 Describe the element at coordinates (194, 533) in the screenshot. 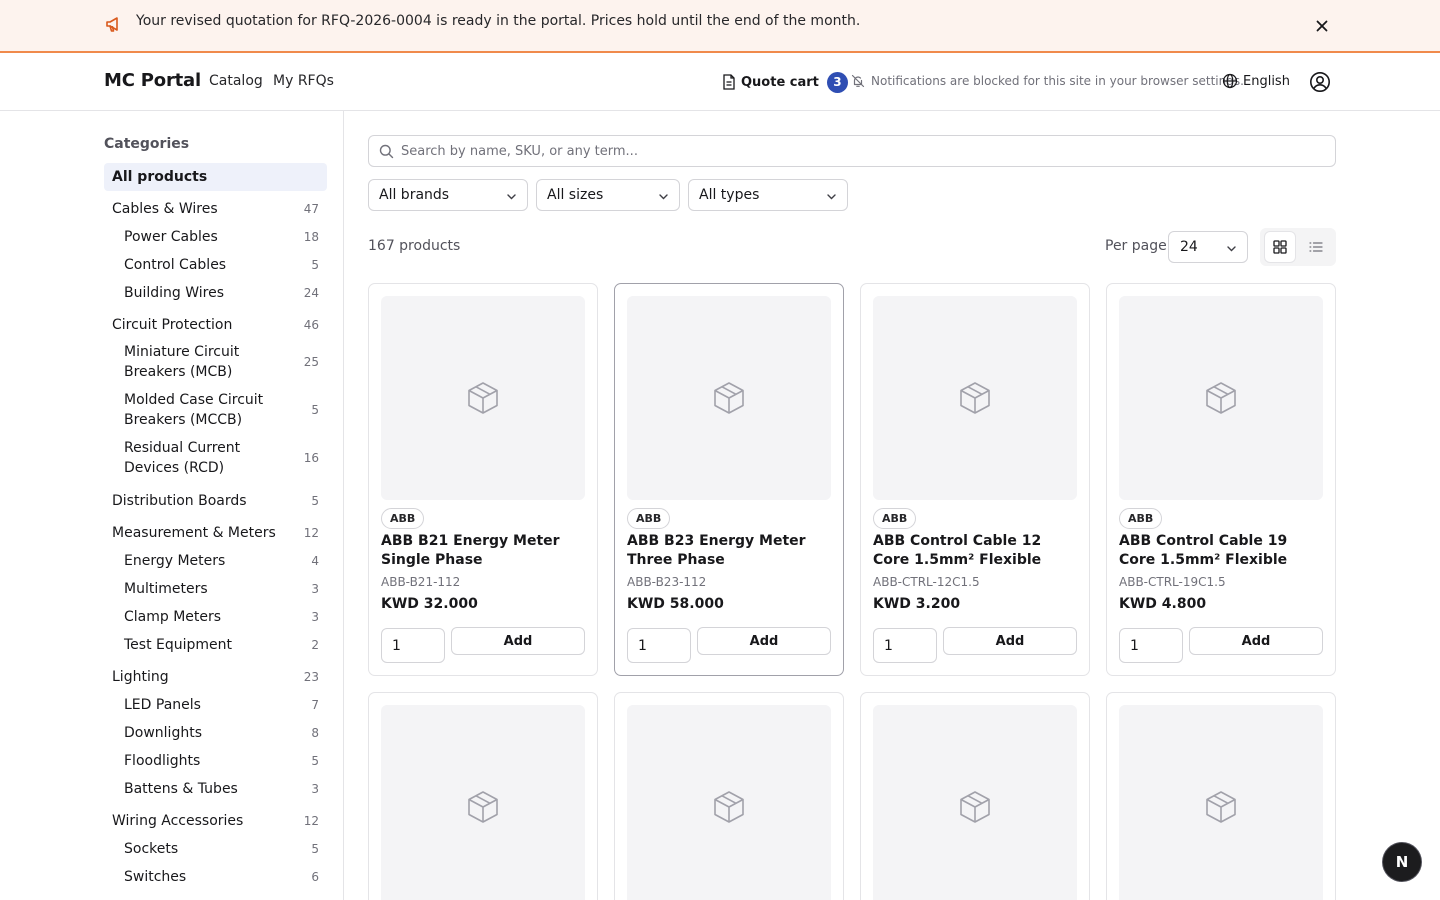

I see `category-label: Measurement & Meters` at that location.